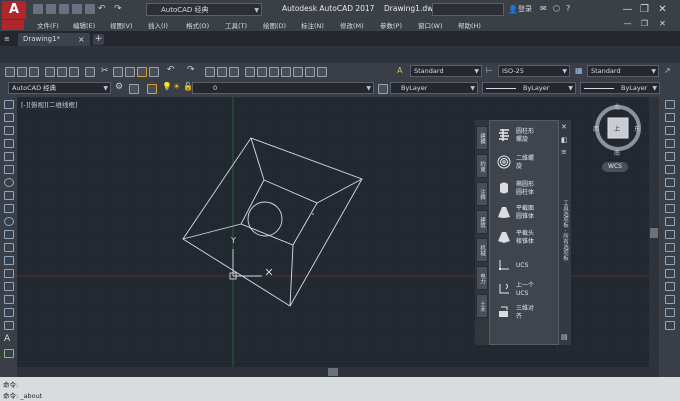 This screenshot has width=680, height=401. Describe the element at coordinates (654, 233) in the screenshot. I see `vertical-scroll-thumb` at that location.